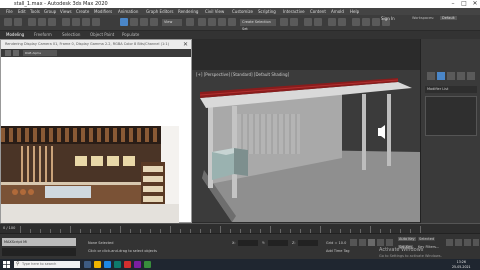 This screenshot has width=480, height=270. Describe the element at coordinates (389, 242) in the screenshot. I see `go-to-end-icon` at that location.